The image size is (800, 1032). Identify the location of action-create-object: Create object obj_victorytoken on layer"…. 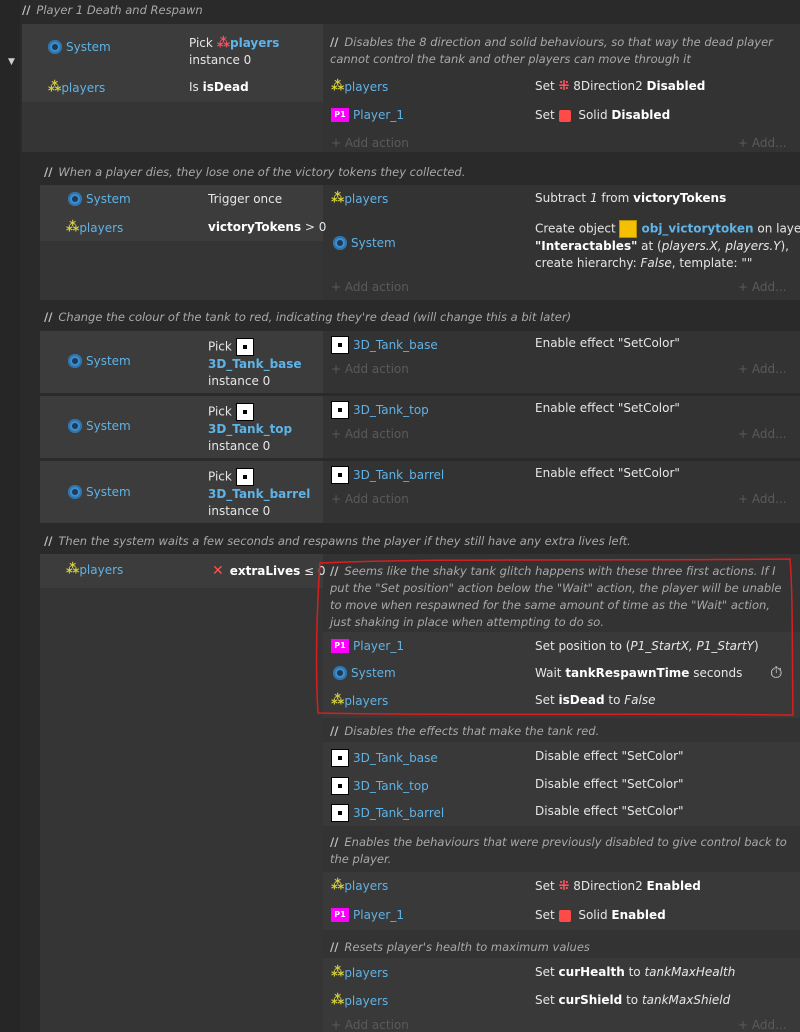
(667, 246).